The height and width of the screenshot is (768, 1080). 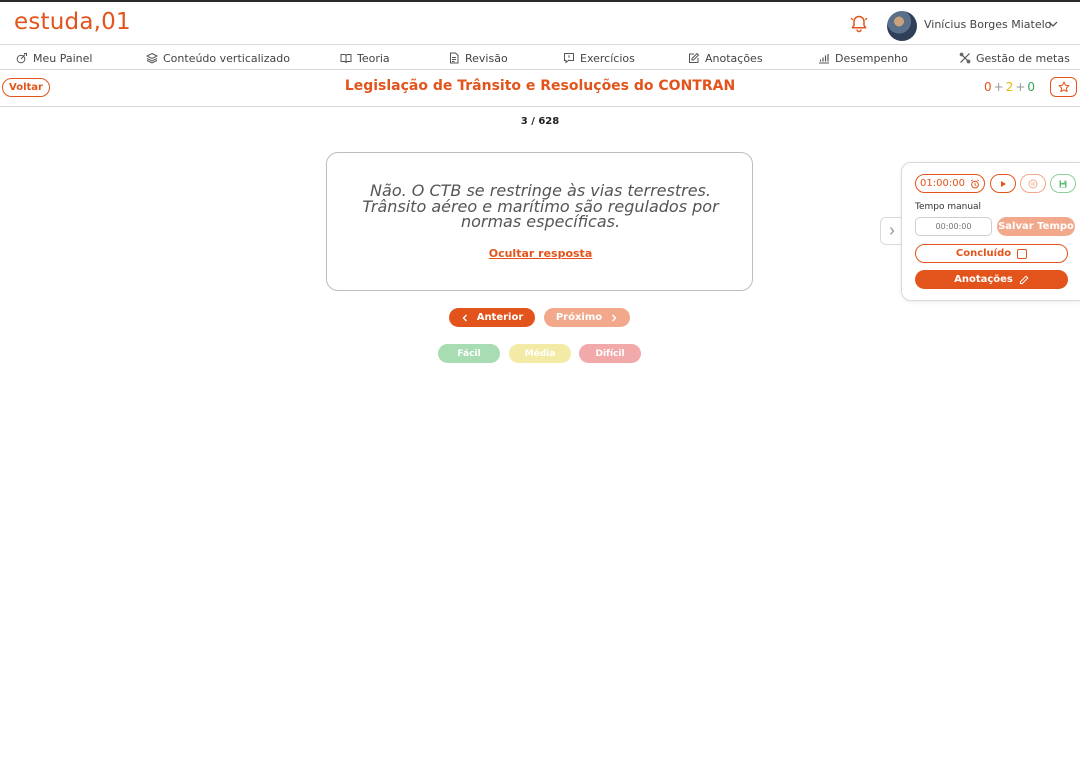 I want to click on nav-item-label: Gestão de metas, so click(x=1023, y=58).